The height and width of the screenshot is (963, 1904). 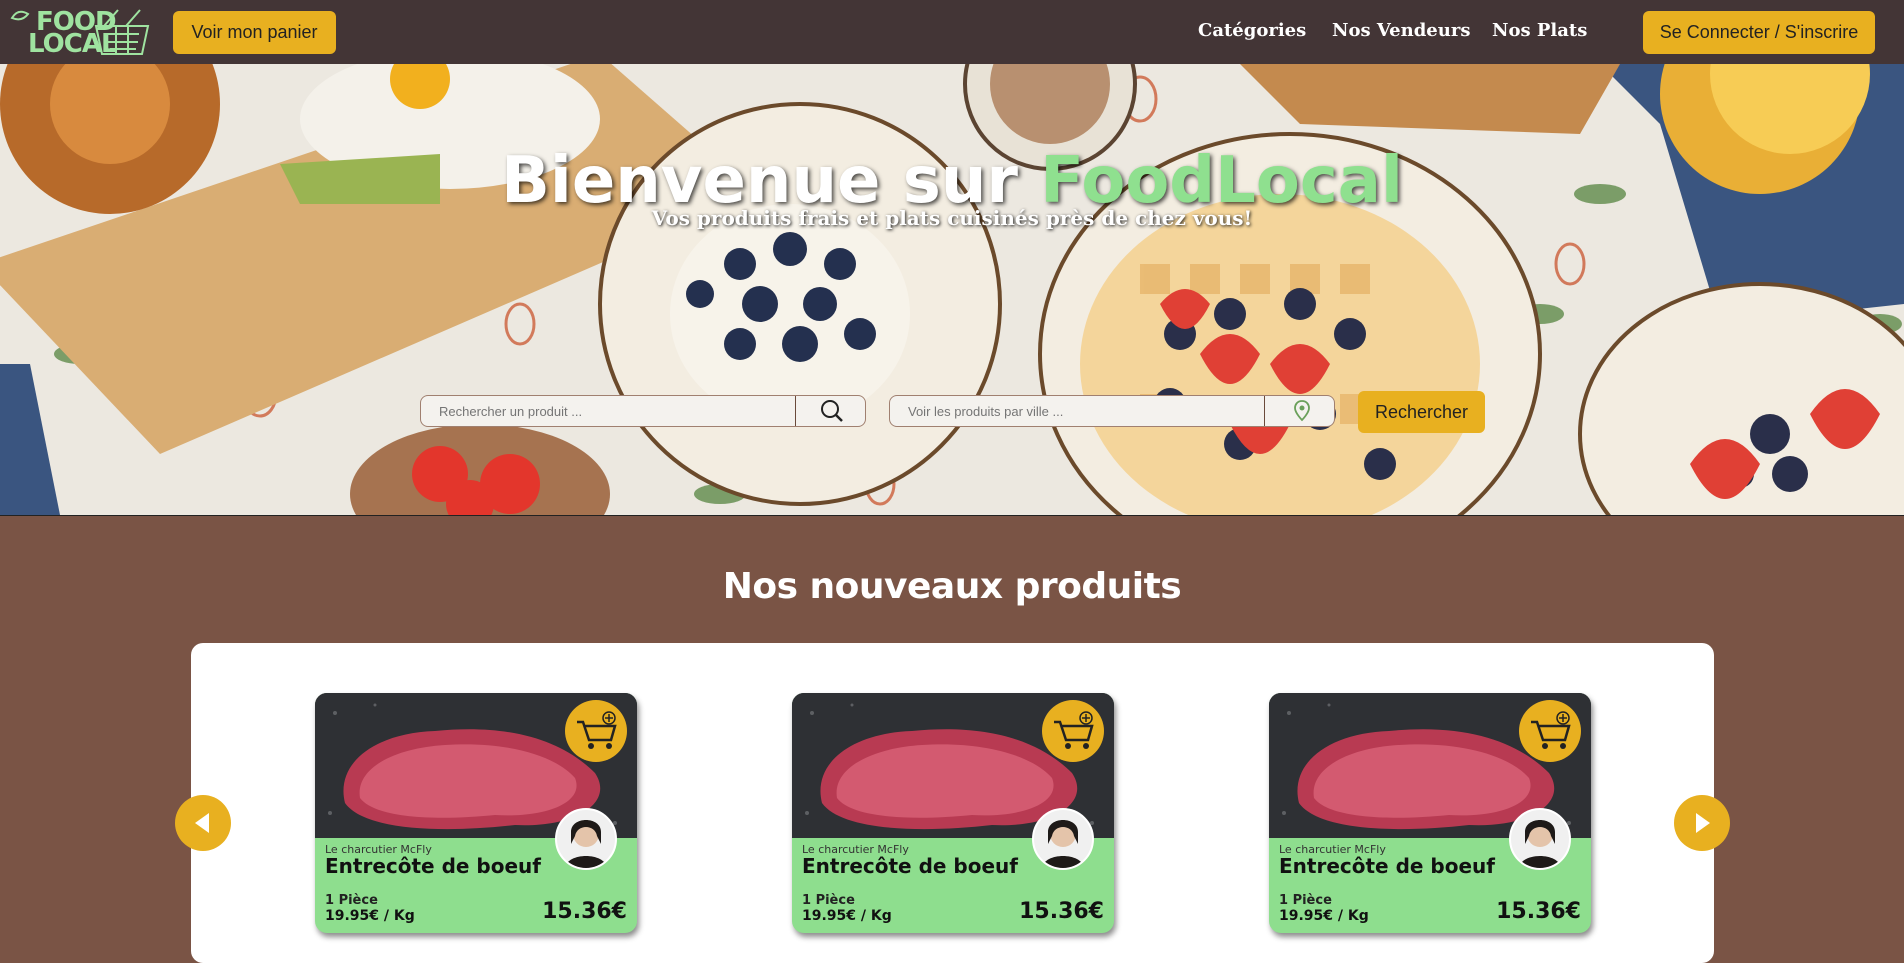 I want to click on city-search-input, so click(x=1080, y=411).